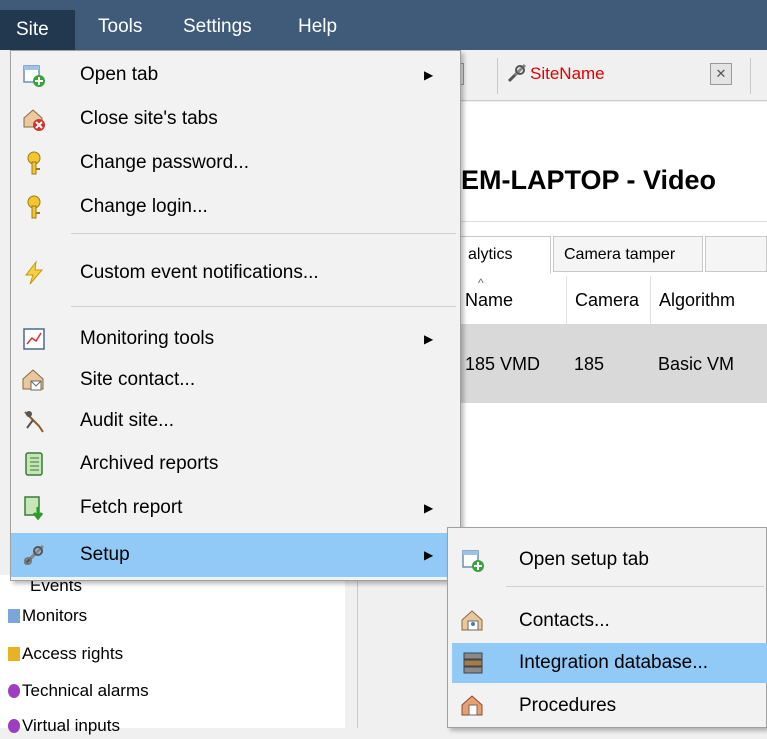 This screenshot has width=767, height=739. I want to click on subtab-bar: alytics Camera tamper, so click(612, 255).